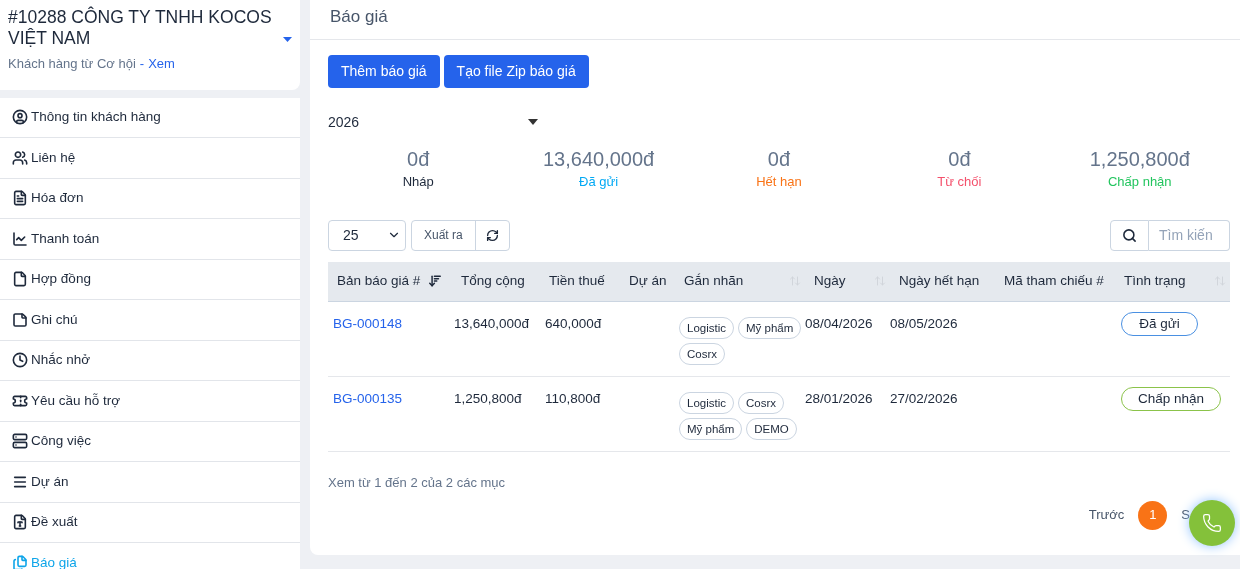 The width and height of the screenshot is (1240, 569). Describe the element at coordinates (924, 398) in the screenshot. I see `table-cell: 27/02/2026` at that location.